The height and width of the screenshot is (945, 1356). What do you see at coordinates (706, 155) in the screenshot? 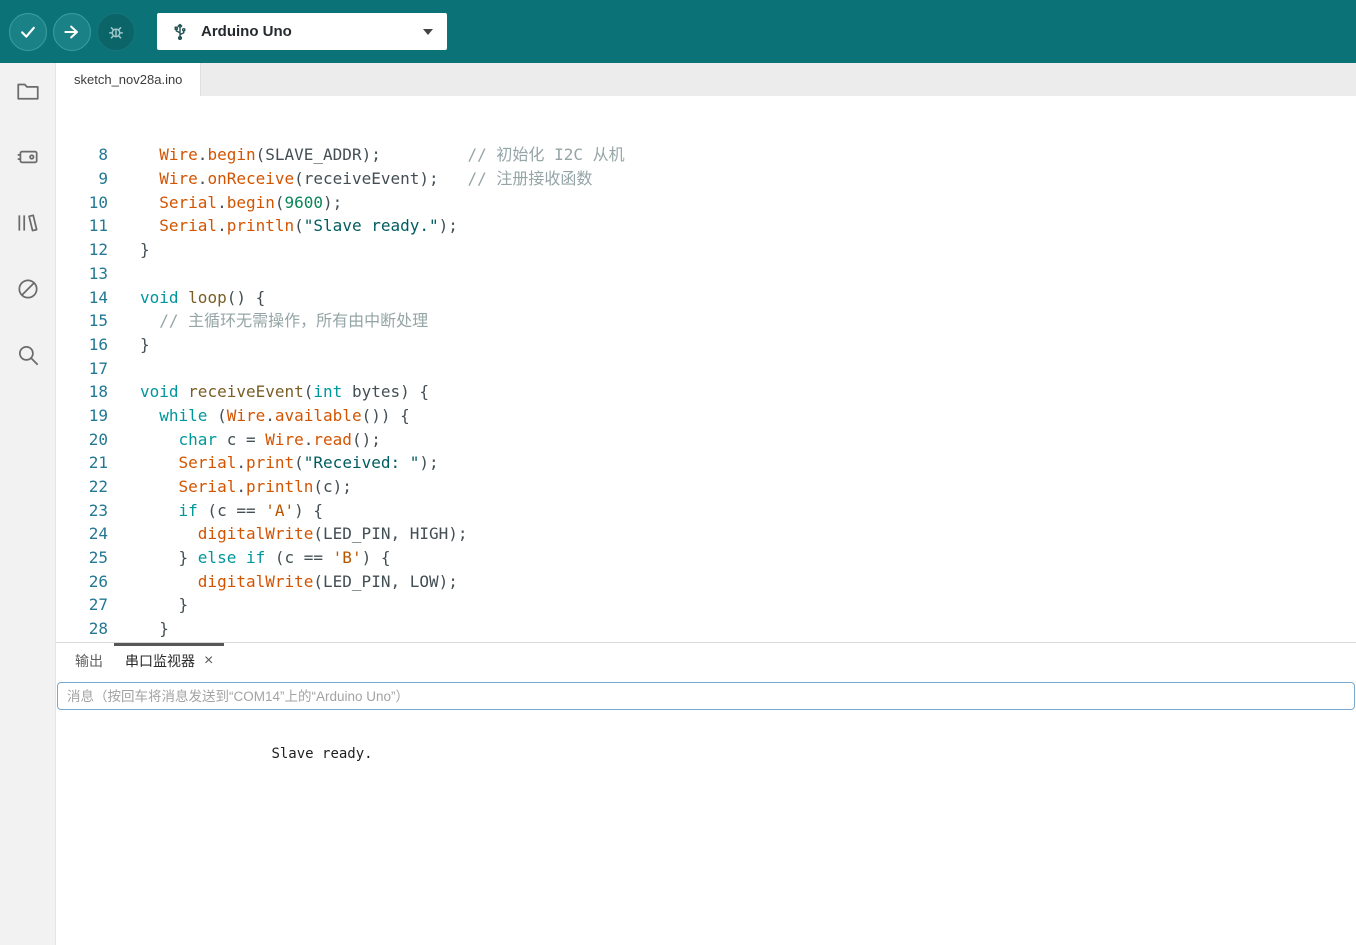
I see `code-line: 8 Wire.begin(SLAVE_ADDR); // 初始化 I2C 从机` at bounding box center [706, 155].